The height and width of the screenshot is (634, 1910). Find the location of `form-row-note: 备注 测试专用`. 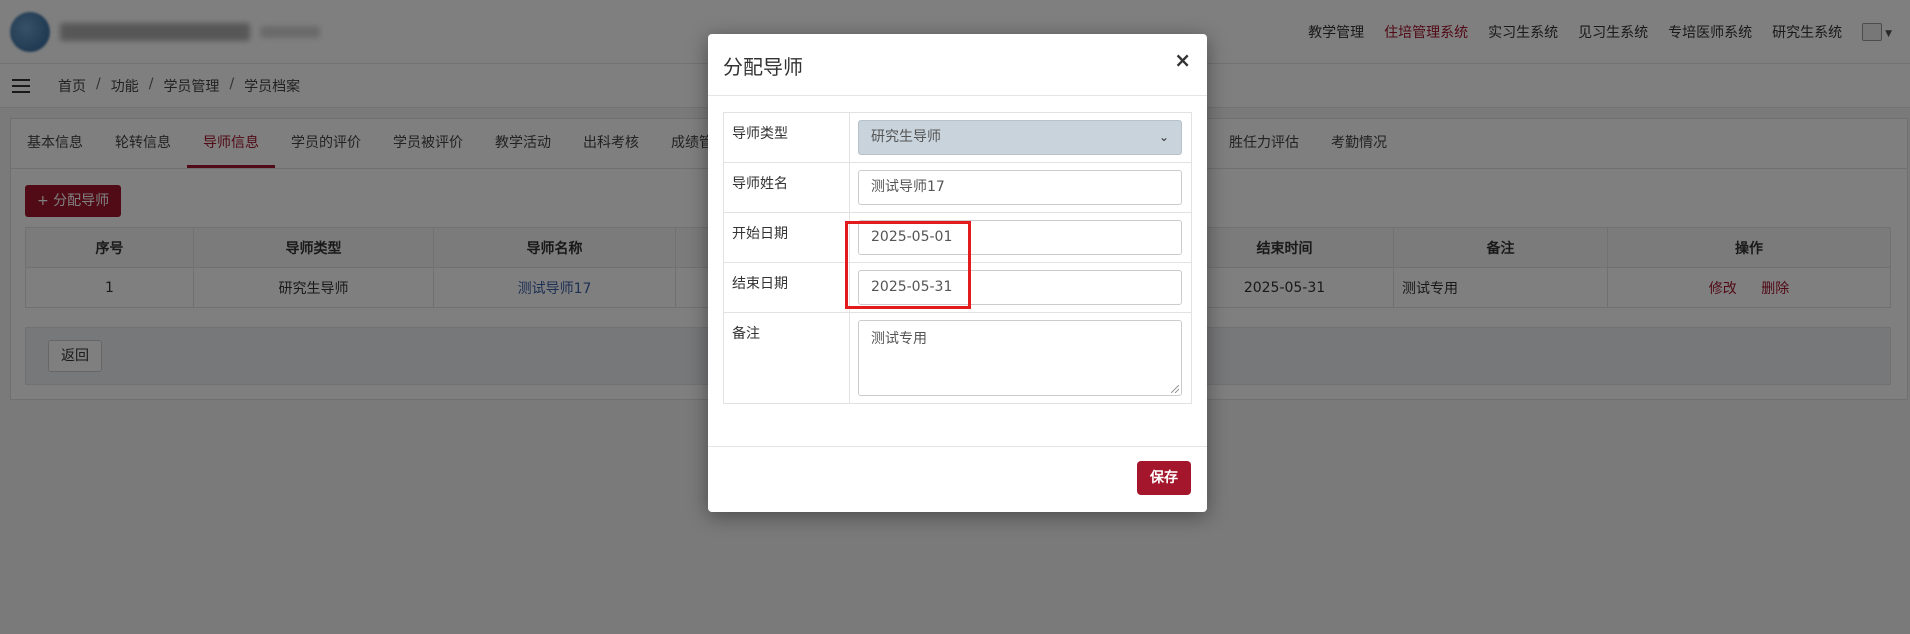

form-row-note: 备注 测试专用 is located at coordinates (957, 358).